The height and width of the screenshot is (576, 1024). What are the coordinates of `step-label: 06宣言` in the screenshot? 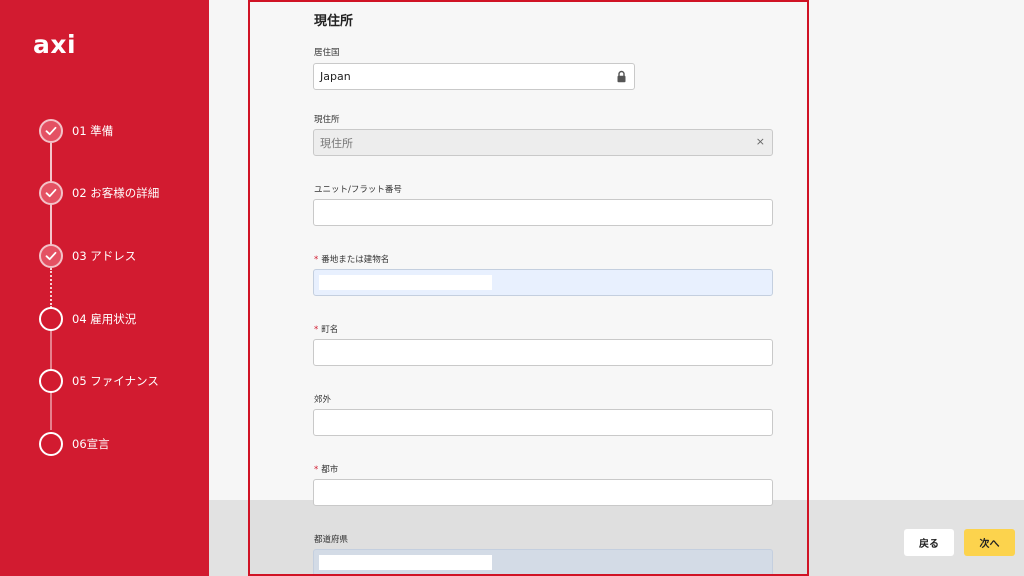 It's located at (91, 444).